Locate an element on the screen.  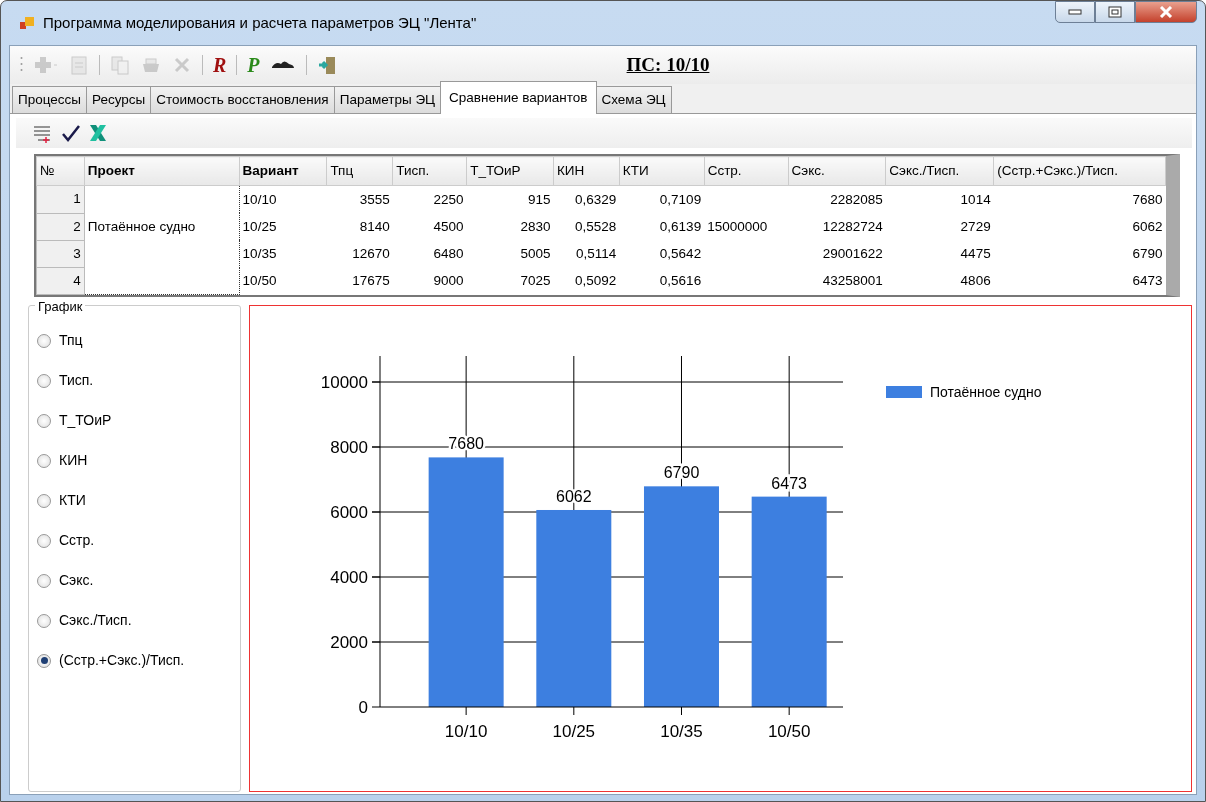
column-header: Сстр. is located at coordinates (746, 171).